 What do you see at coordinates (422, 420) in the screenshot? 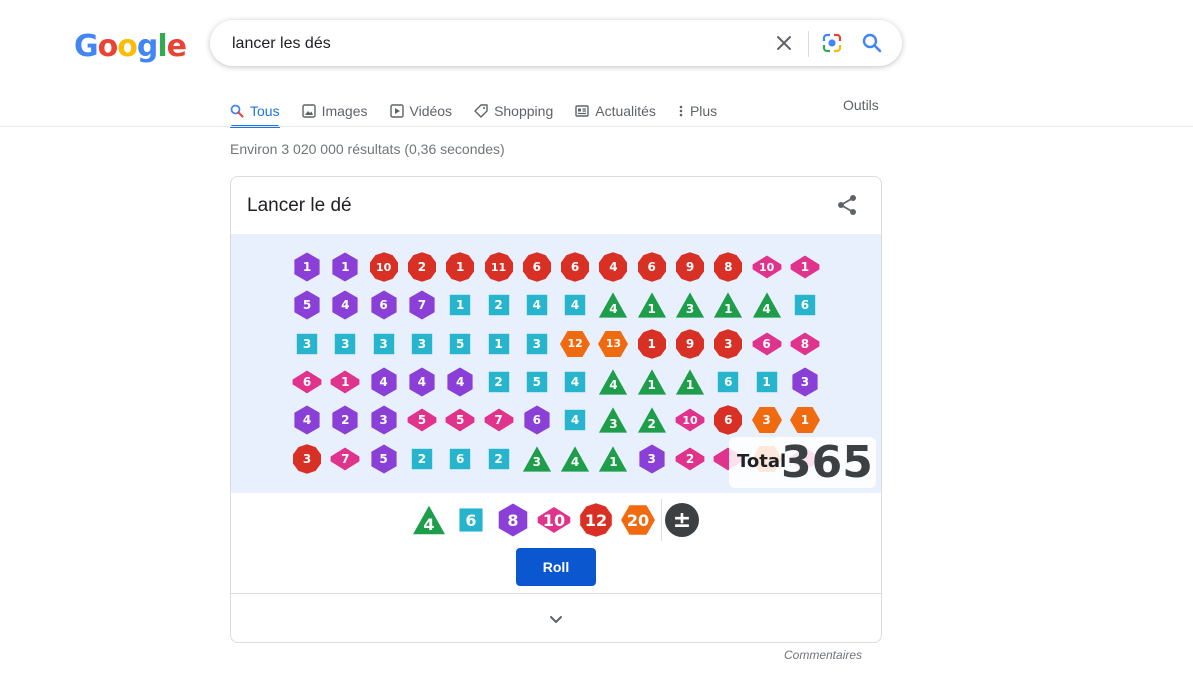
I see `die-result-d10: 5` at bounding box center [422, 420].